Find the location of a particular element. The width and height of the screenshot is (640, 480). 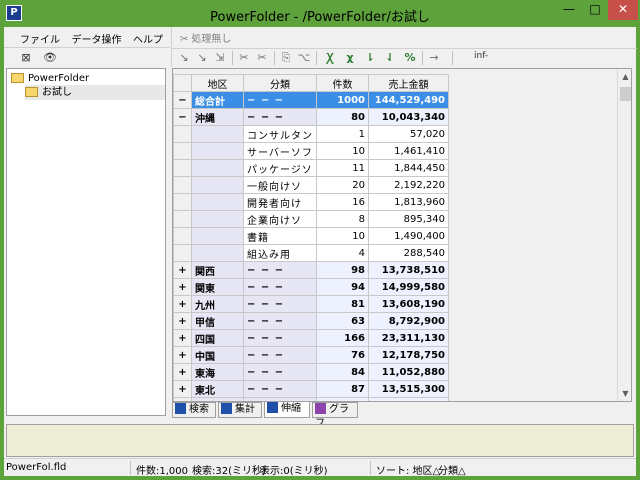

count-cell: 8 is located at coordinates (342, 219).